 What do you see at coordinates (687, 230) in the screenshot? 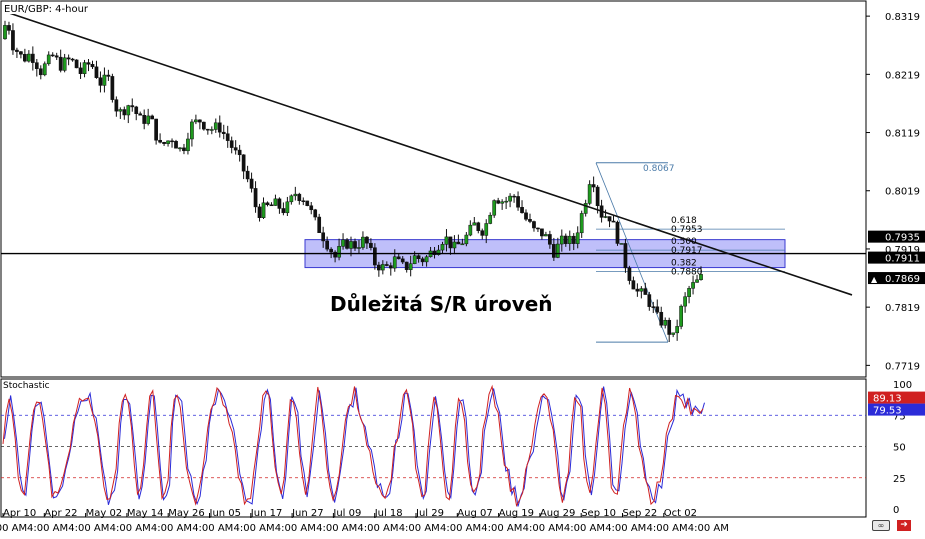
I see `fib-price-label: 0.7953` at bounding box center [687, 230].